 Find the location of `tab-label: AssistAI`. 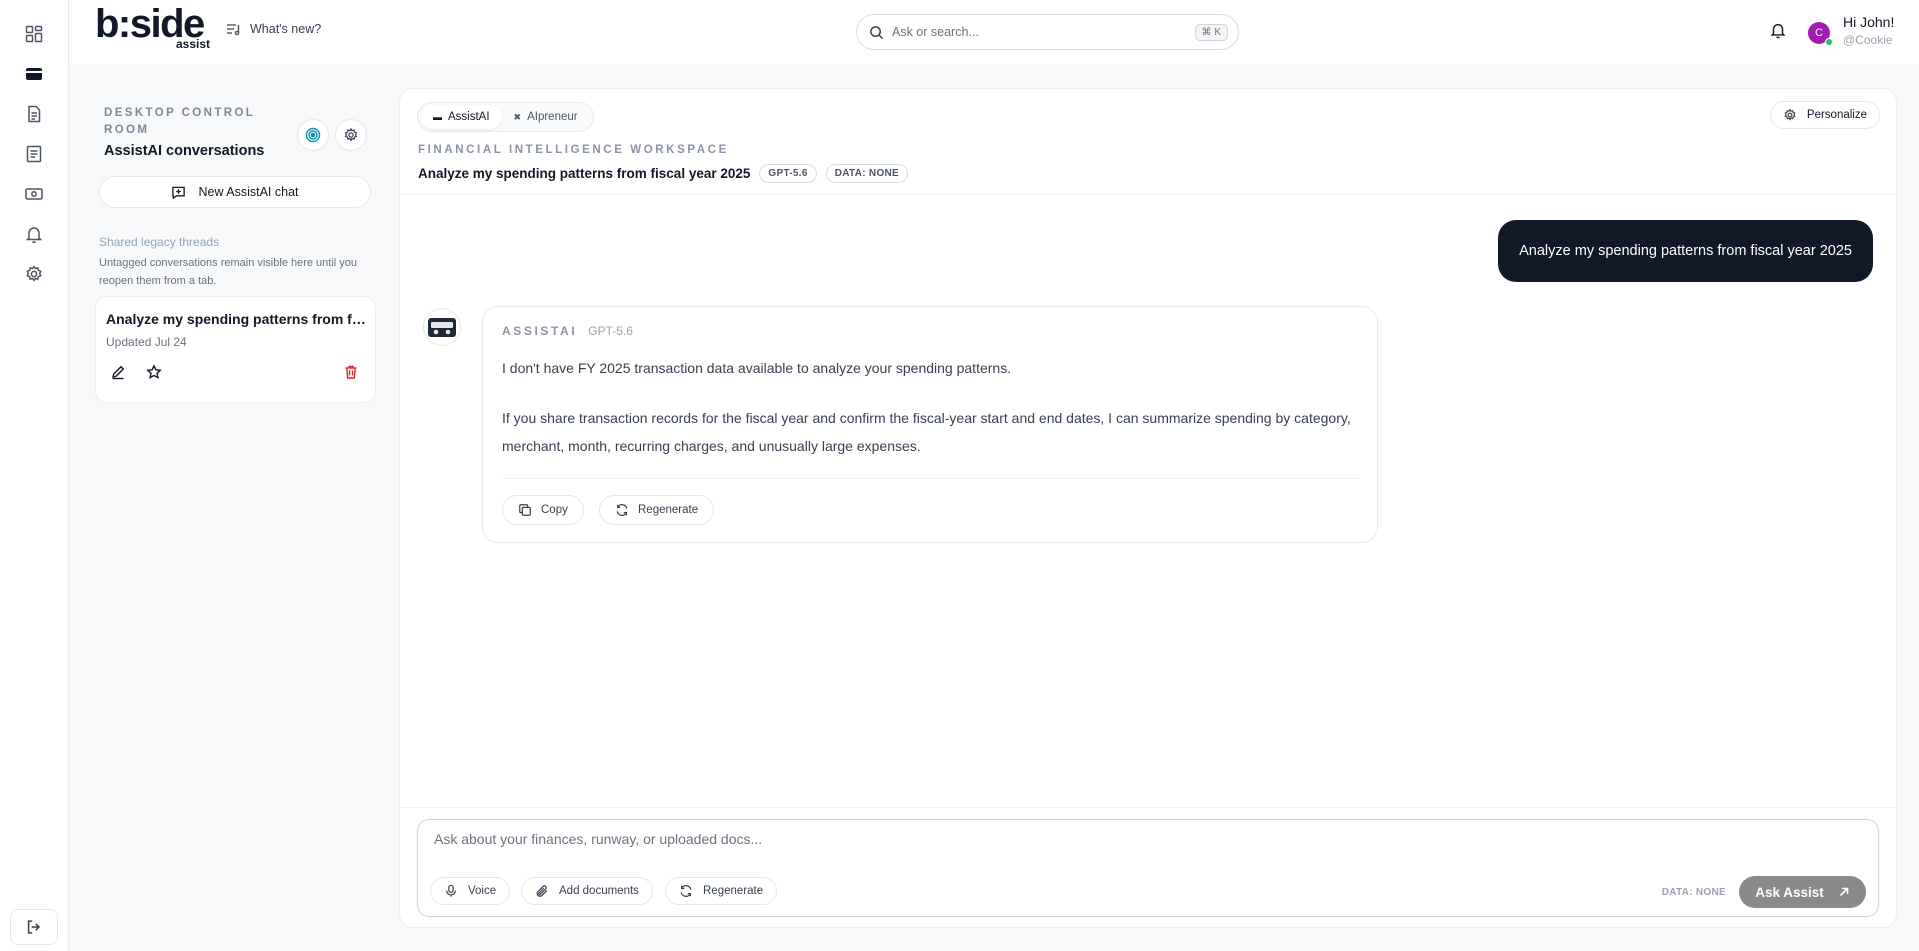

tab-label: AssistAI is located at coordinates (469, 117).